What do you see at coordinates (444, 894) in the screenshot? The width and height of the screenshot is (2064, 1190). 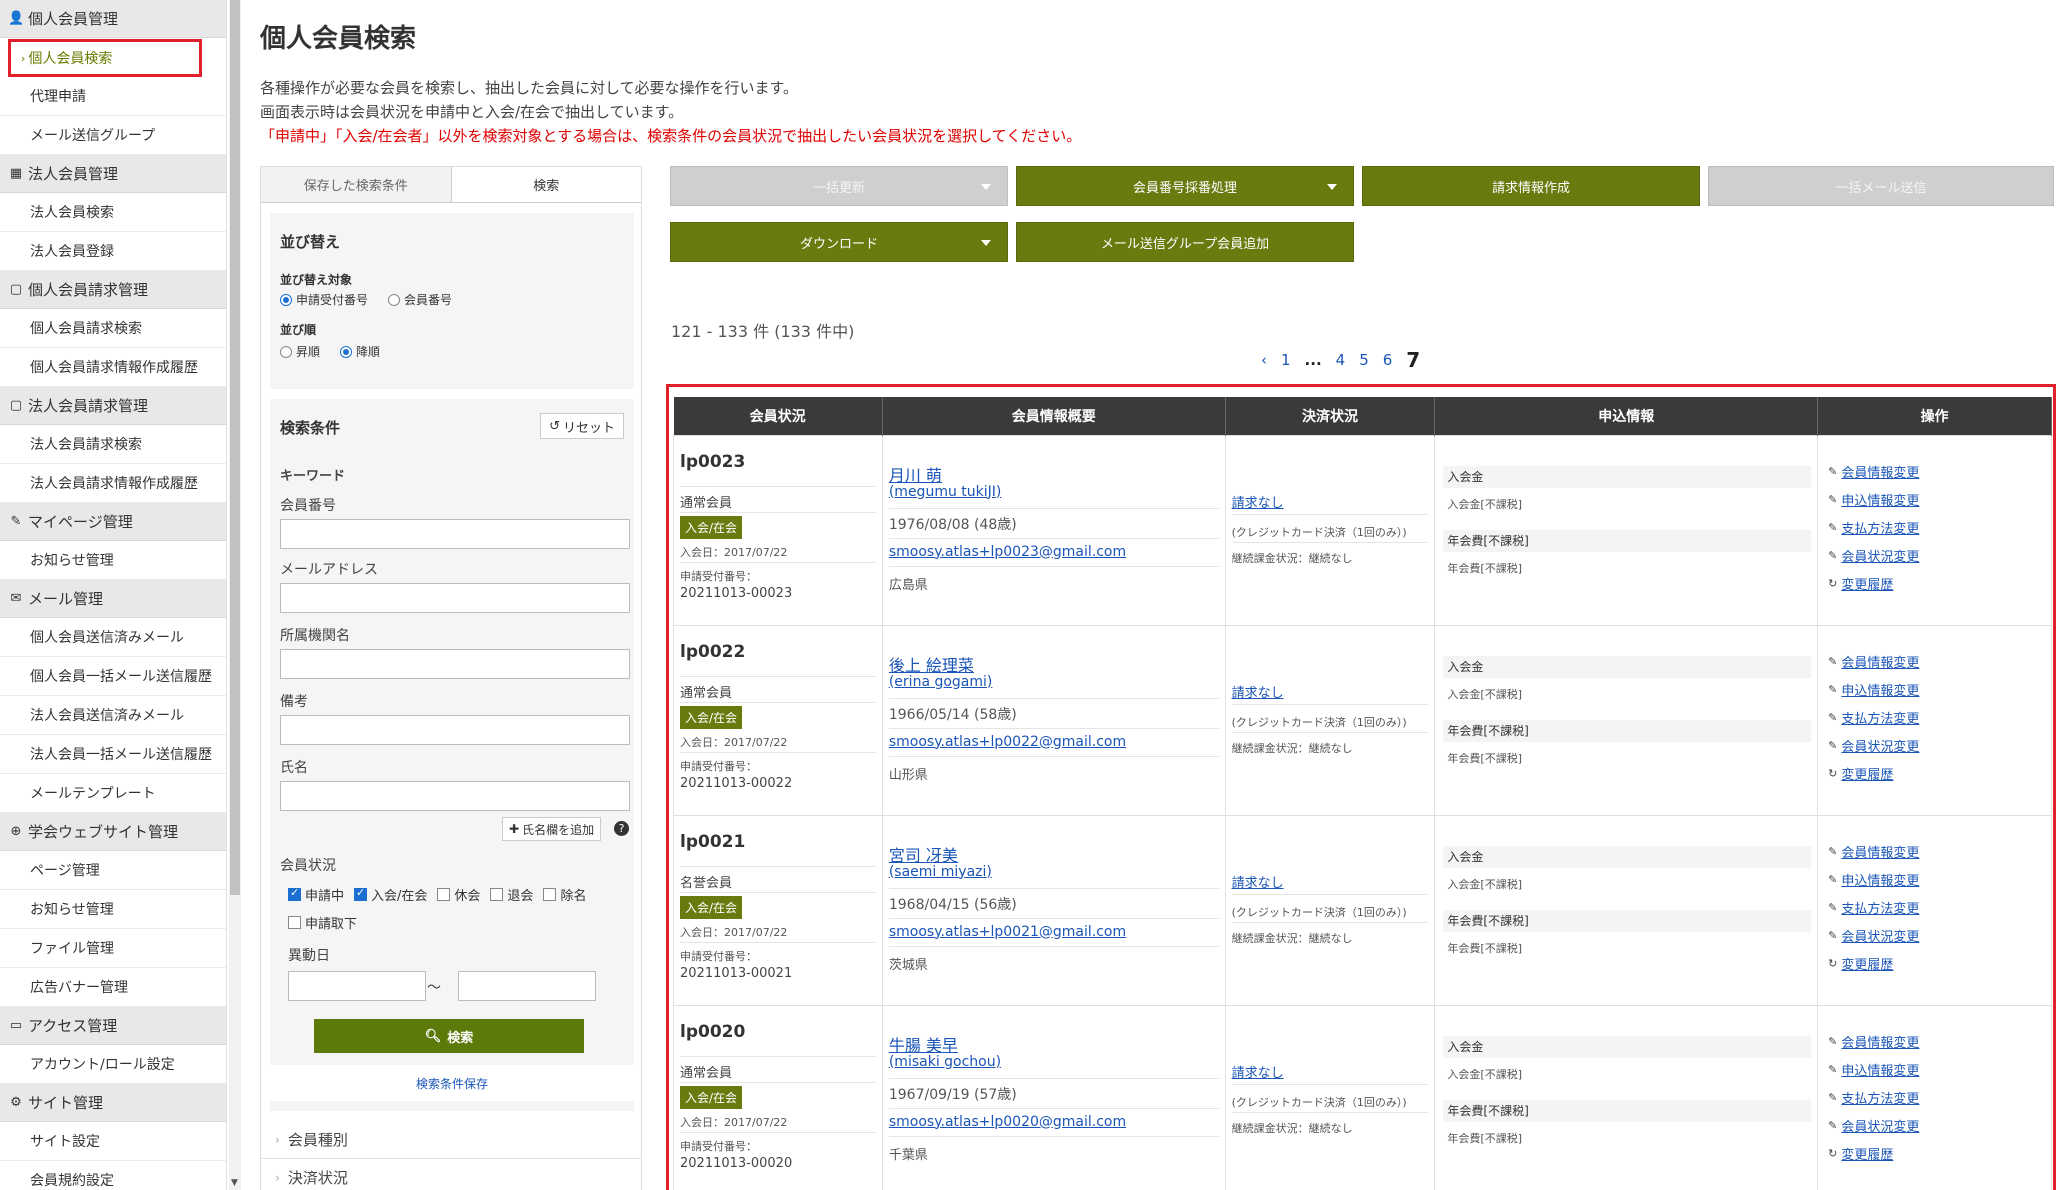 I see `cb-leave` at bounding box center [444, 894].